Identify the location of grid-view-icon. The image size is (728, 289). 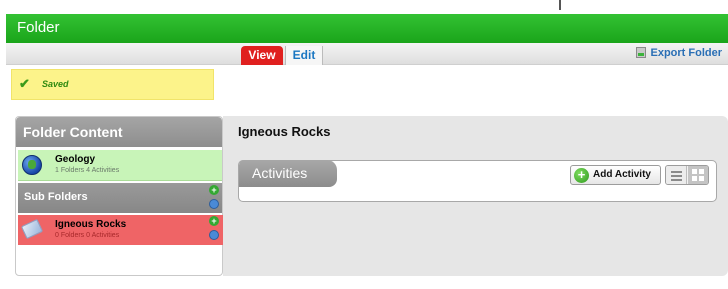
(698, 175).